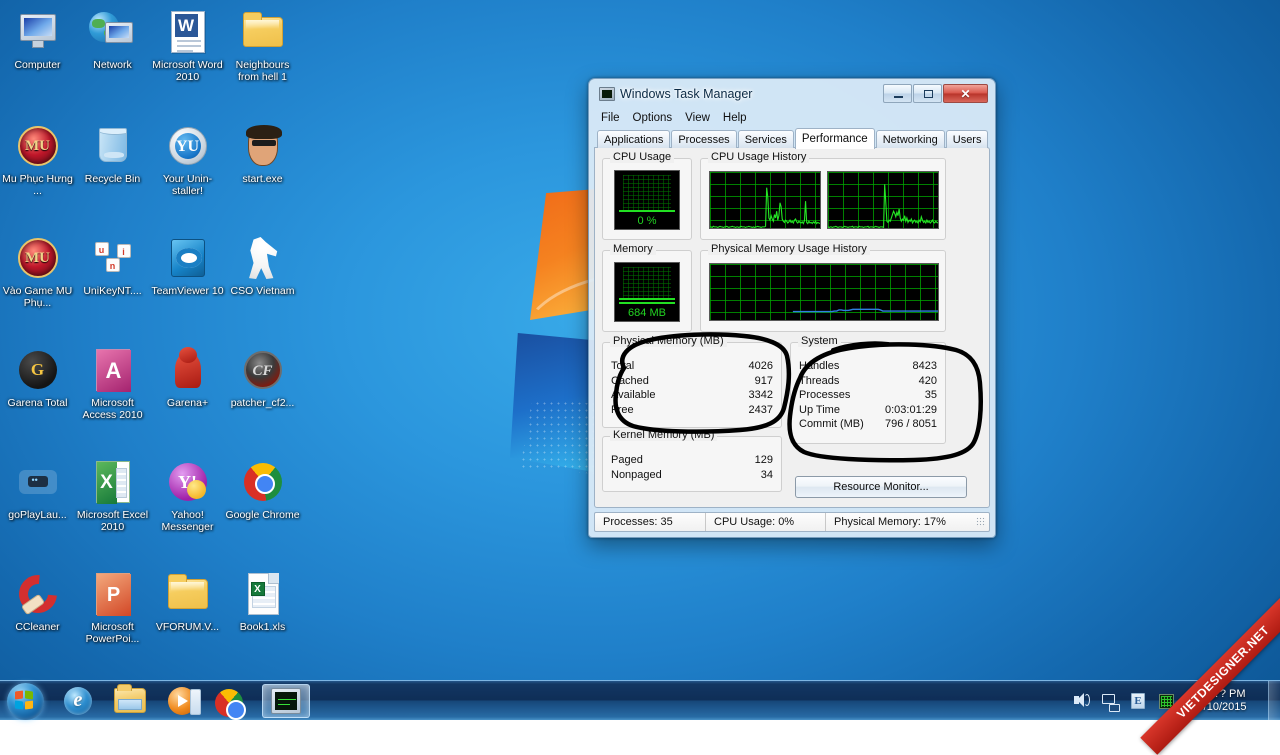 This screenshot has height=755, width=1280. What do you see at coordinates (889, 522) in the screenshot?
I see `status-physical-memory: Physical Memory: 17%` at bounding box center [889, 522].